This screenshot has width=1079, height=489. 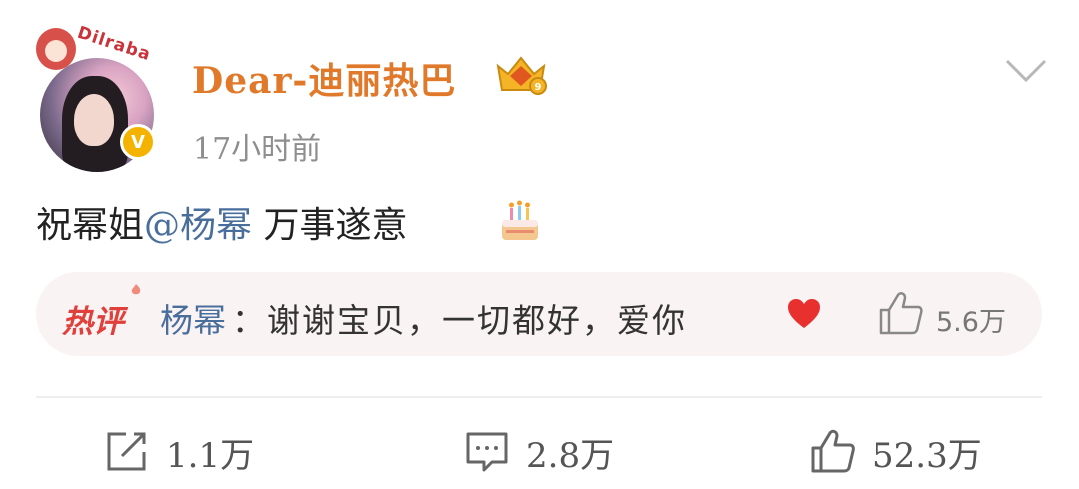 What do you see at coordinates (210, 452) in the screenshot?
I see `share-count: 1.1万` at bounding box center [210, 452].